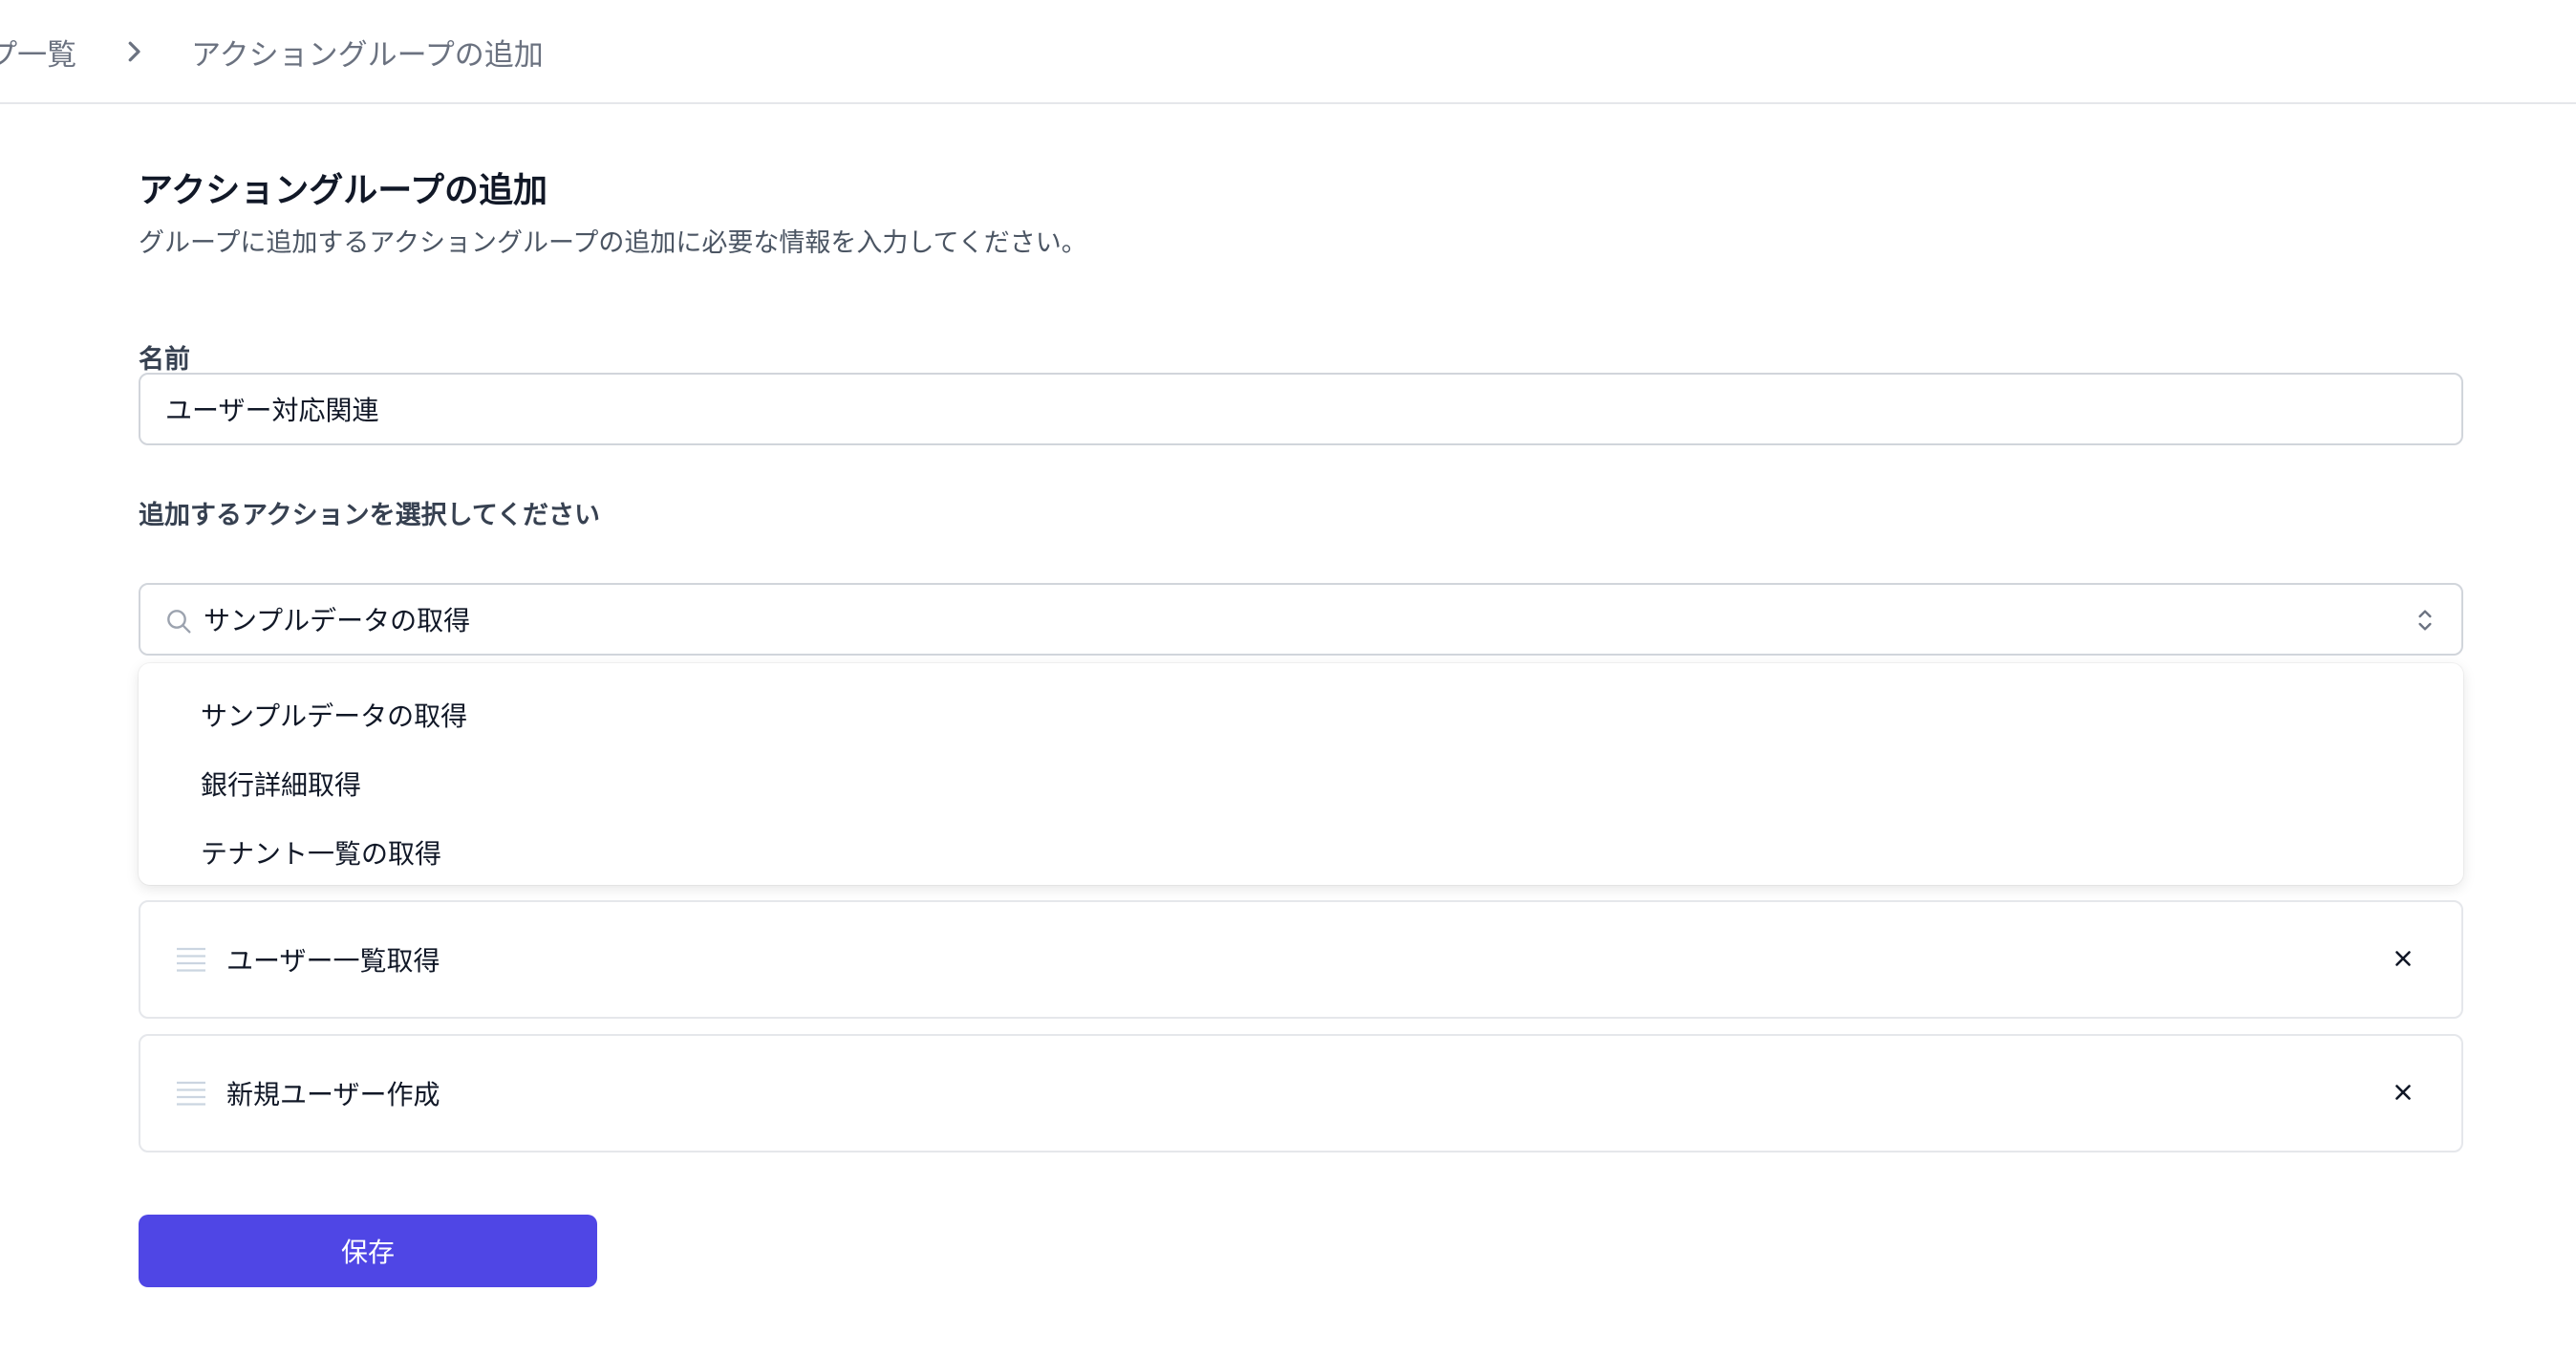 This screenshot has height=1357, width=2576. I want to click on breadcrumb-item-current: アクショングループの追加, so click(367, 55).